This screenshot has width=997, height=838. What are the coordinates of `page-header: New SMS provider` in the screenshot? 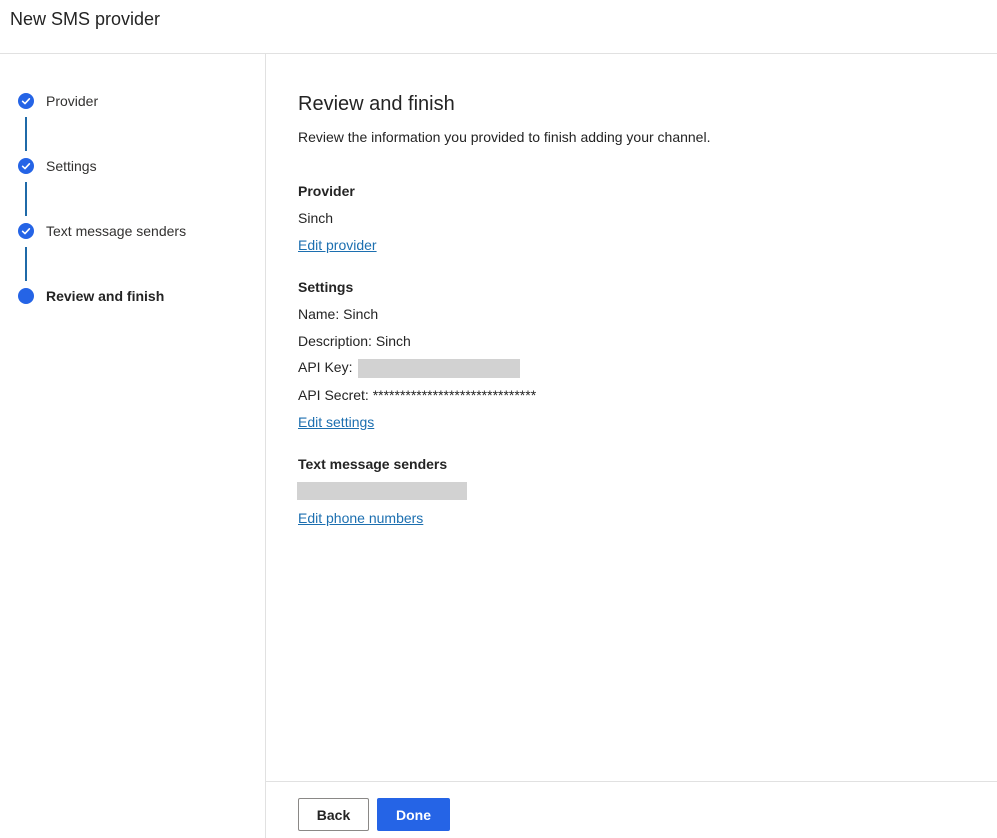 It's located at (498, 27).